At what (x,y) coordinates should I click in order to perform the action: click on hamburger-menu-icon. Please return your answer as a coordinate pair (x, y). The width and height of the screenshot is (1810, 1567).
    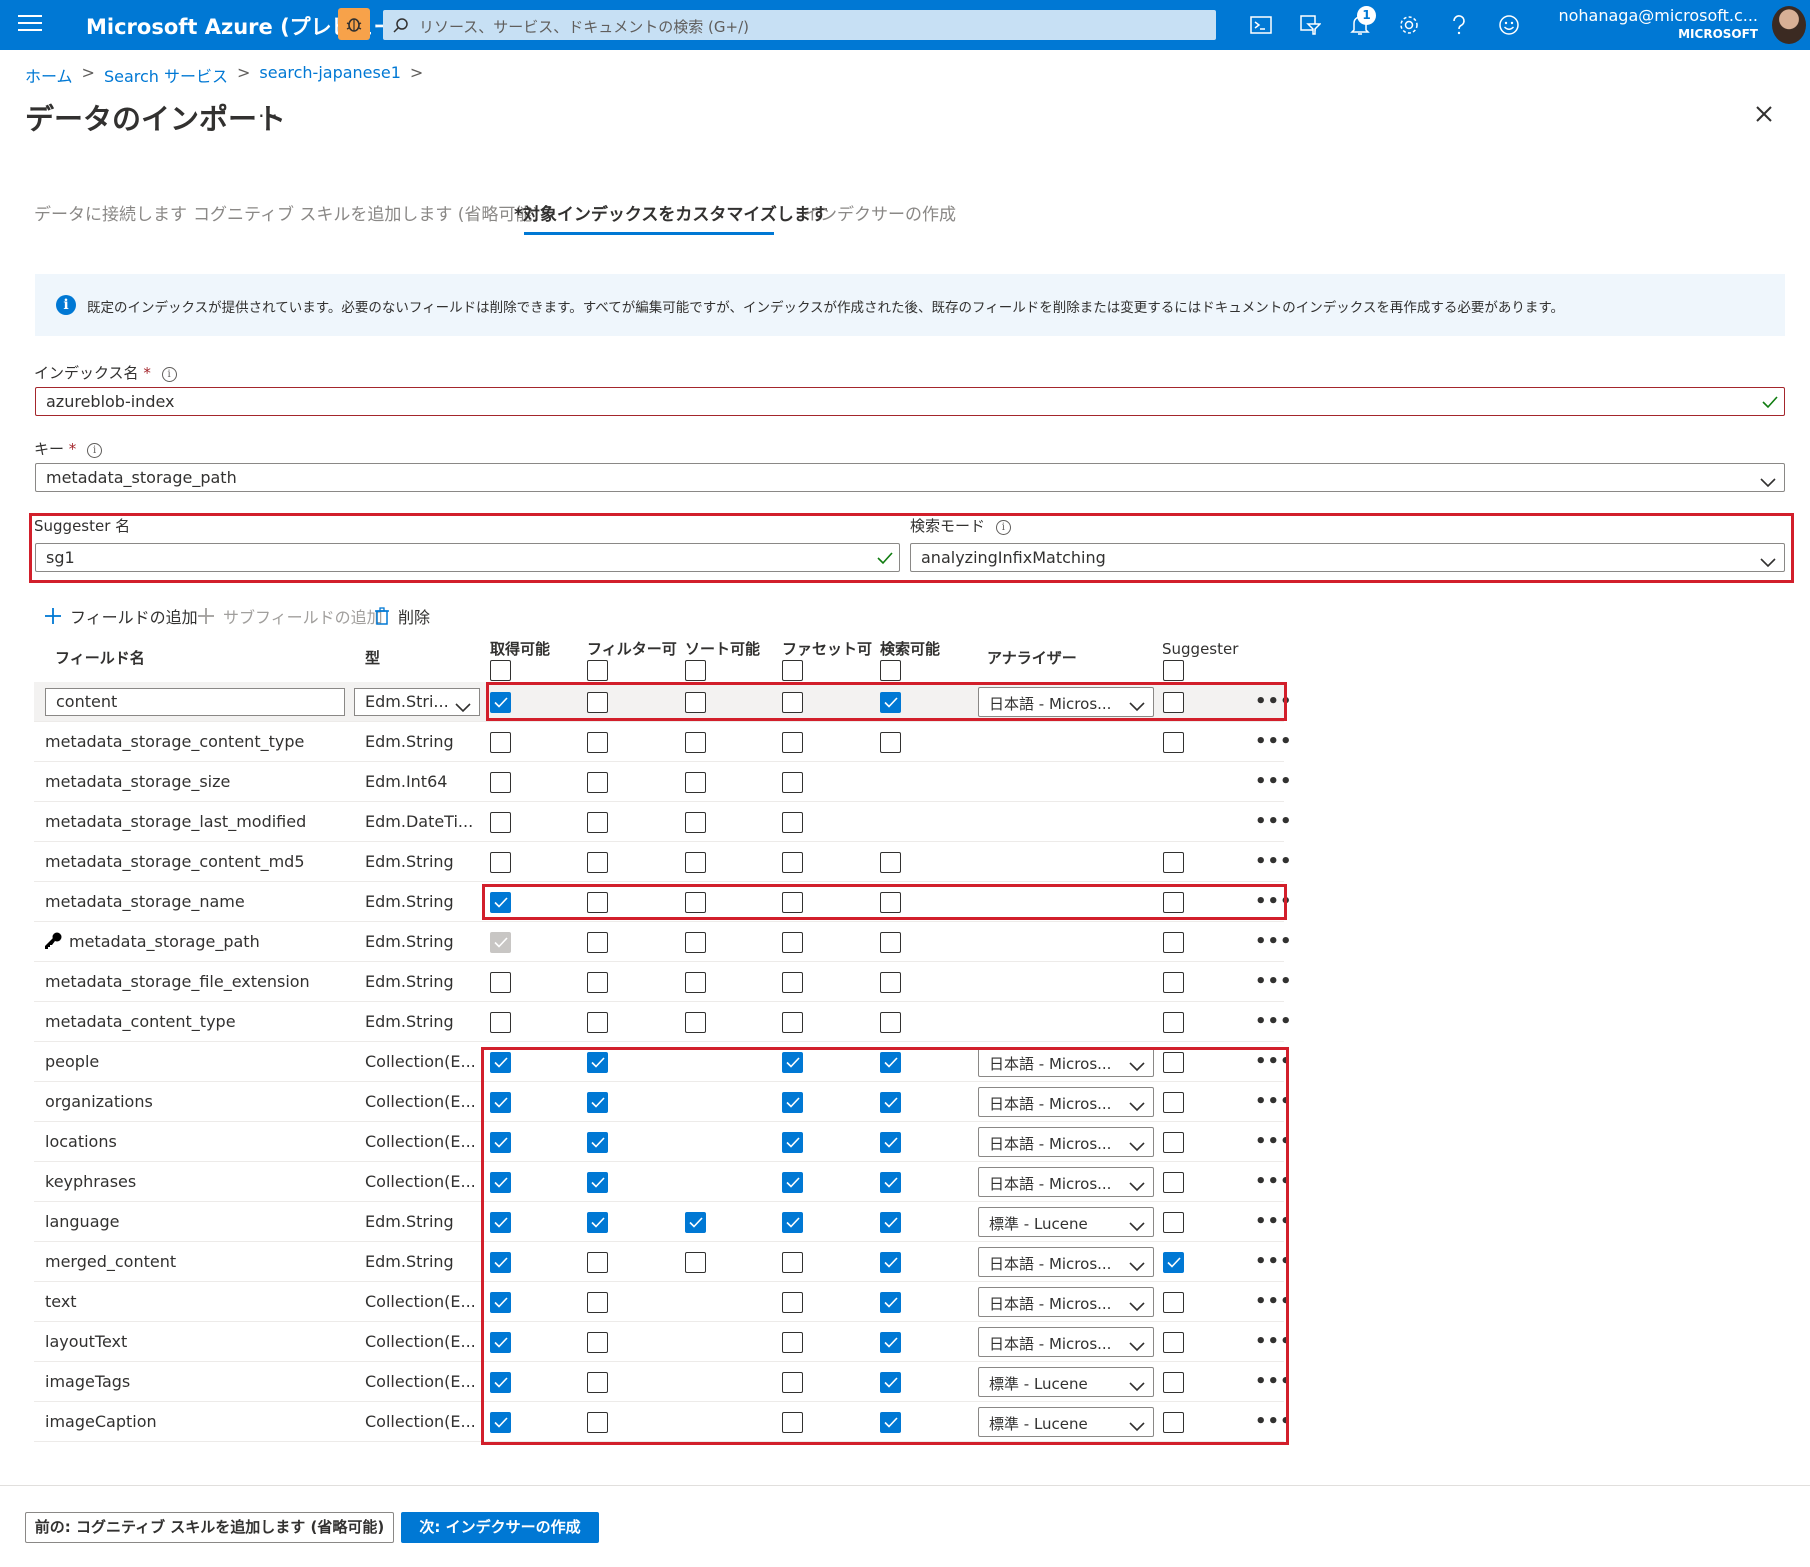
    Looking at the image, I should click on (30, 25).